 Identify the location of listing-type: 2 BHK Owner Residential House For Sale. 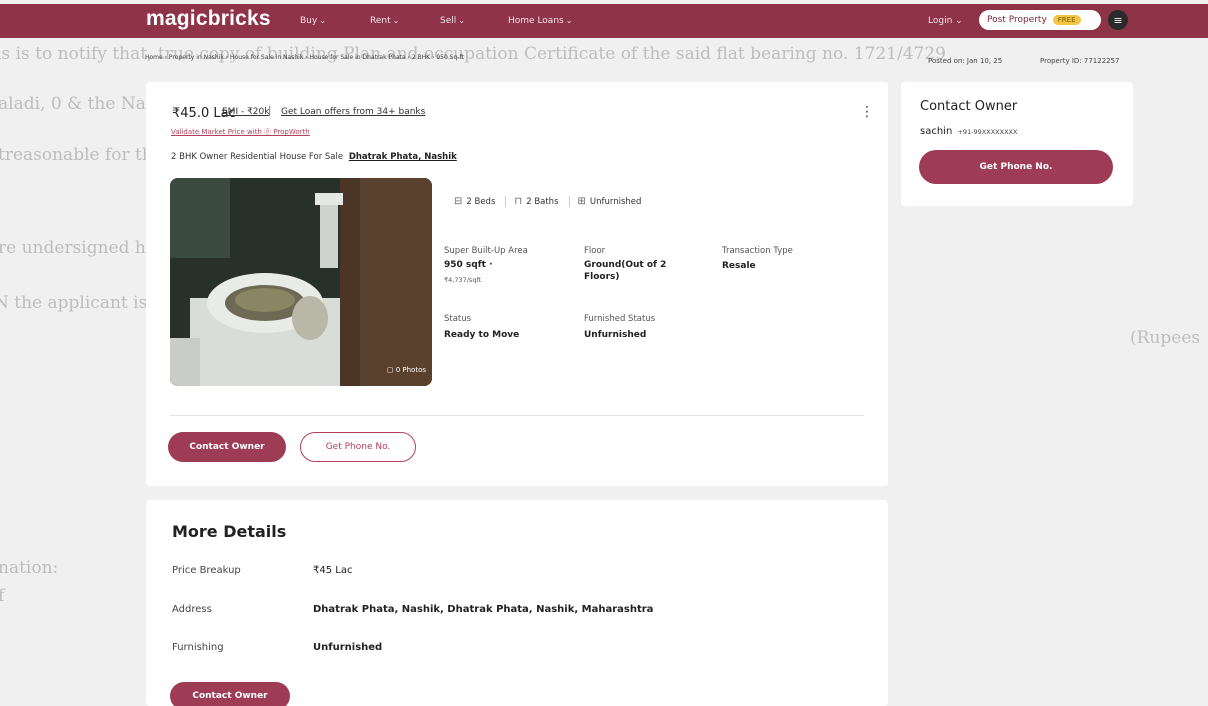
(257, 157).